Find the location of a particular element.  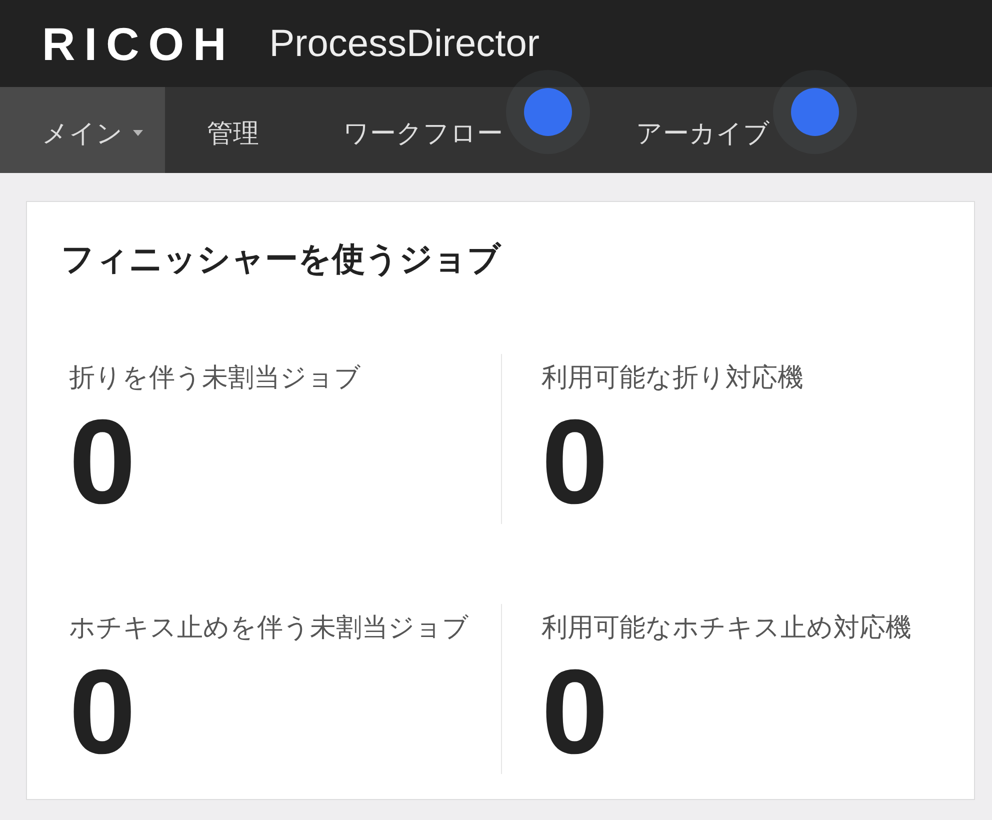

nav-tab: 管理 is located at coordinates (233, 130).